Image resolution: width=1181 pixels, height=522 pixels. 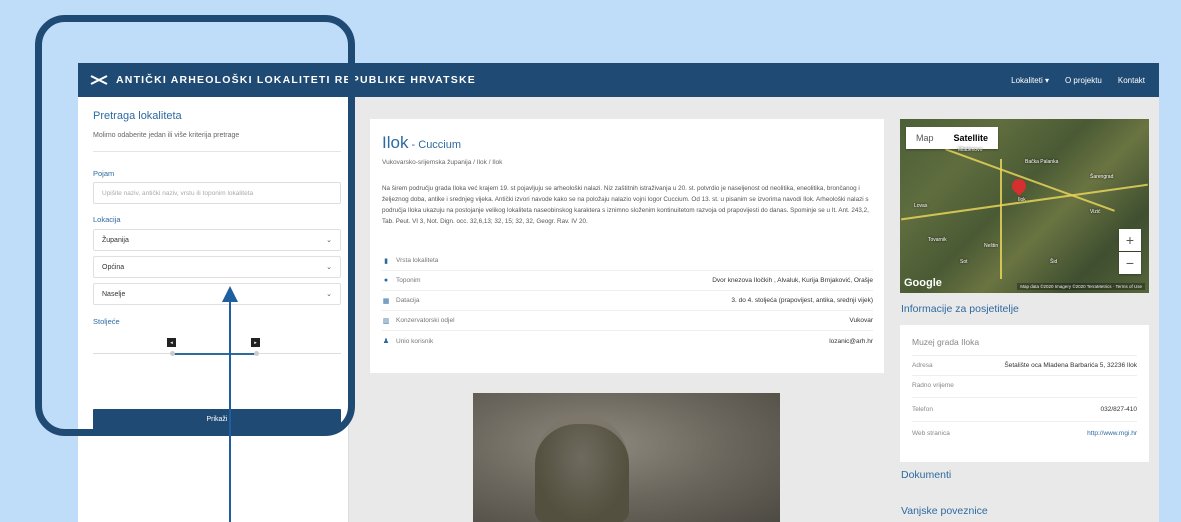 I want to click on info-key: Radno vrijeme, so click(x=933, y=385).